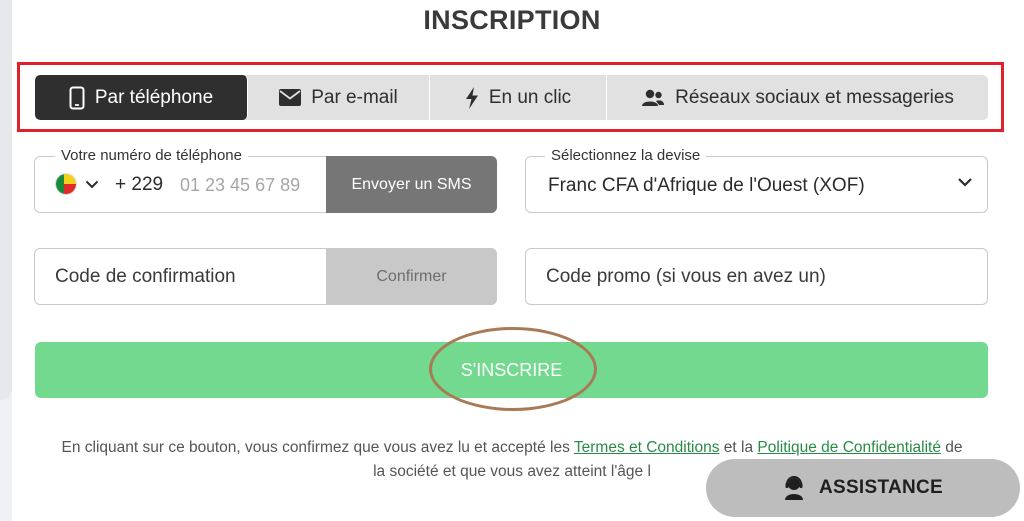  Describe the element at coordinates (530, 97) in the screenshot. I see `tab-one-click-label: En un clic` at that location.